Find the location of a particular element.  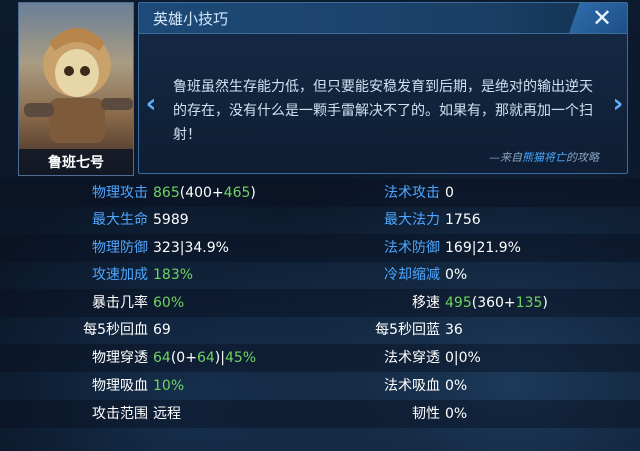

source-suffix: 的攻略 is located at coordinates (582, 157).